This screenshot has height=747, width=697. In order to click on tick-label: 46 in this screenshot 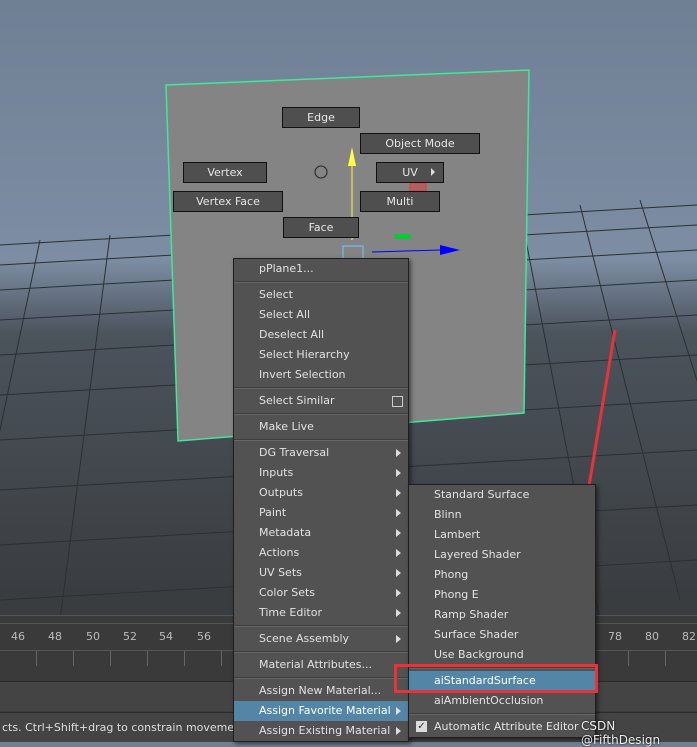, I will do `click(18, 636)`.